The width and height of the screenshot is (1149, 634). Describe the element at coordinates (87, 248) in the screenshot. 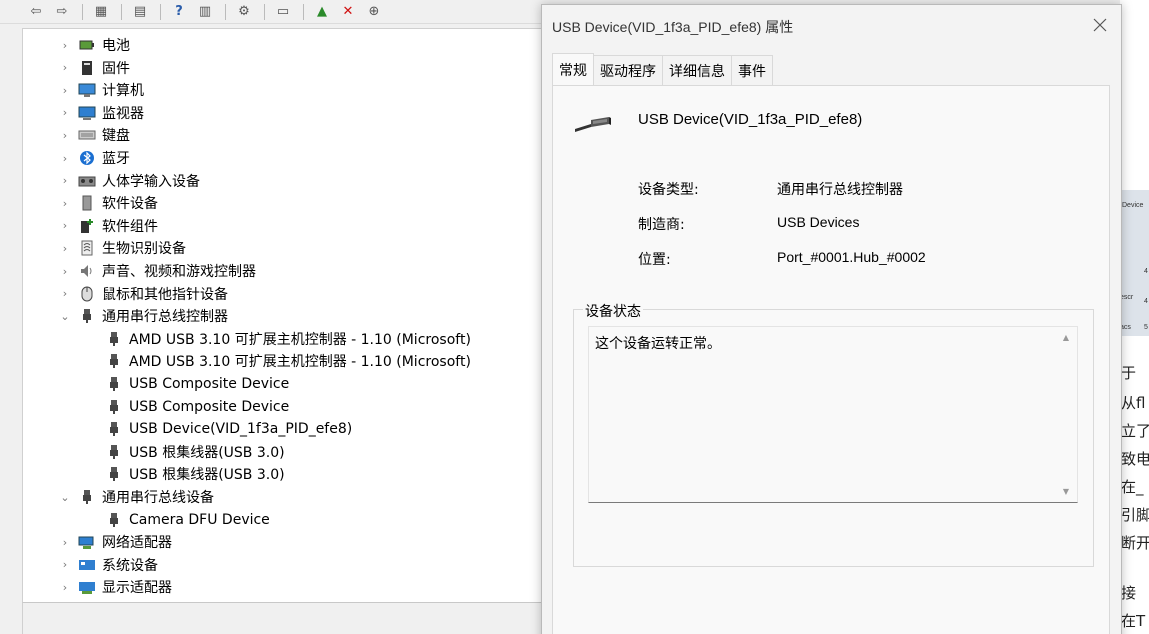

I see `fingerprint-icon` at that location.